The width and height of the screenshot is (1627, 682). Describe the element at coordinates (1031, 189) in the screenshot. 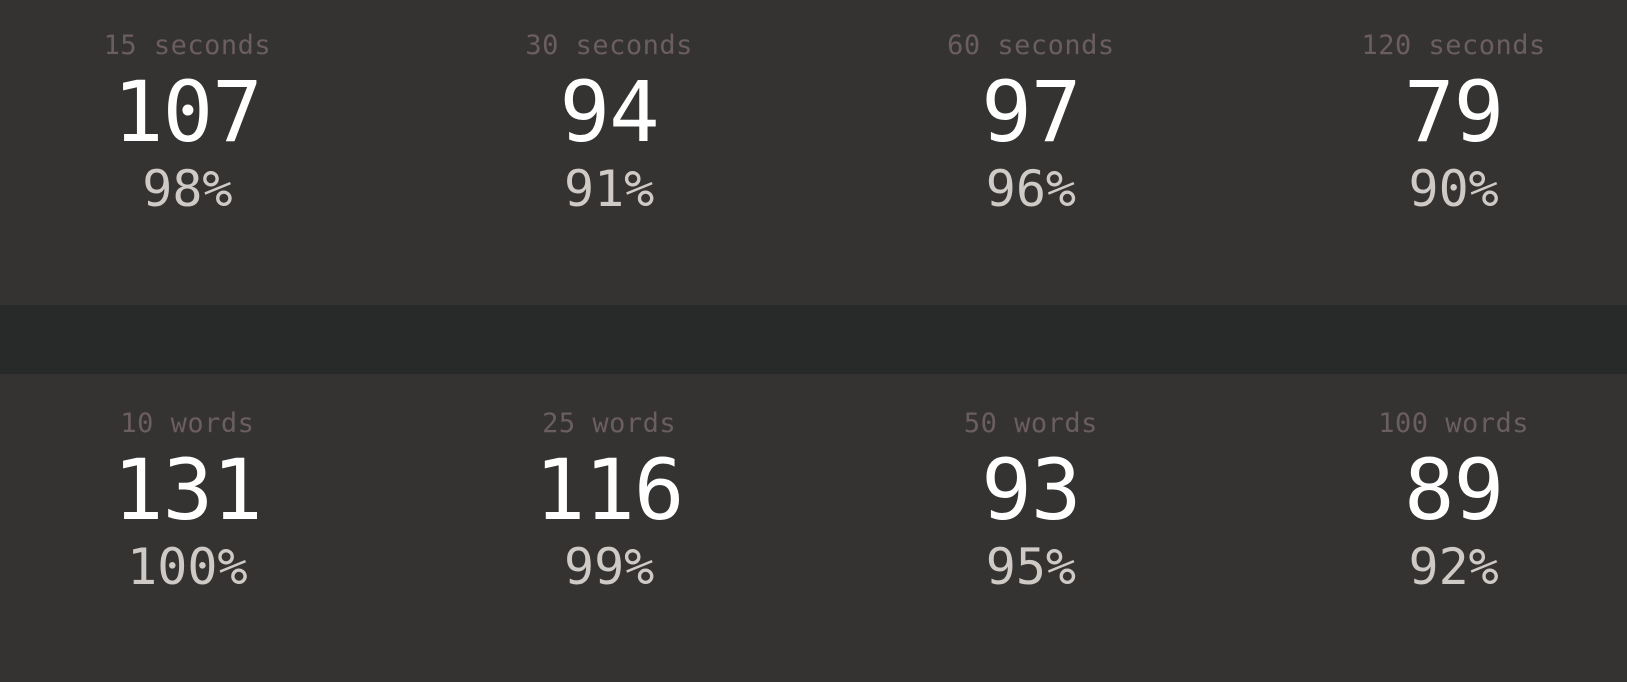

I see `record-accuracy: 96%` at that location.